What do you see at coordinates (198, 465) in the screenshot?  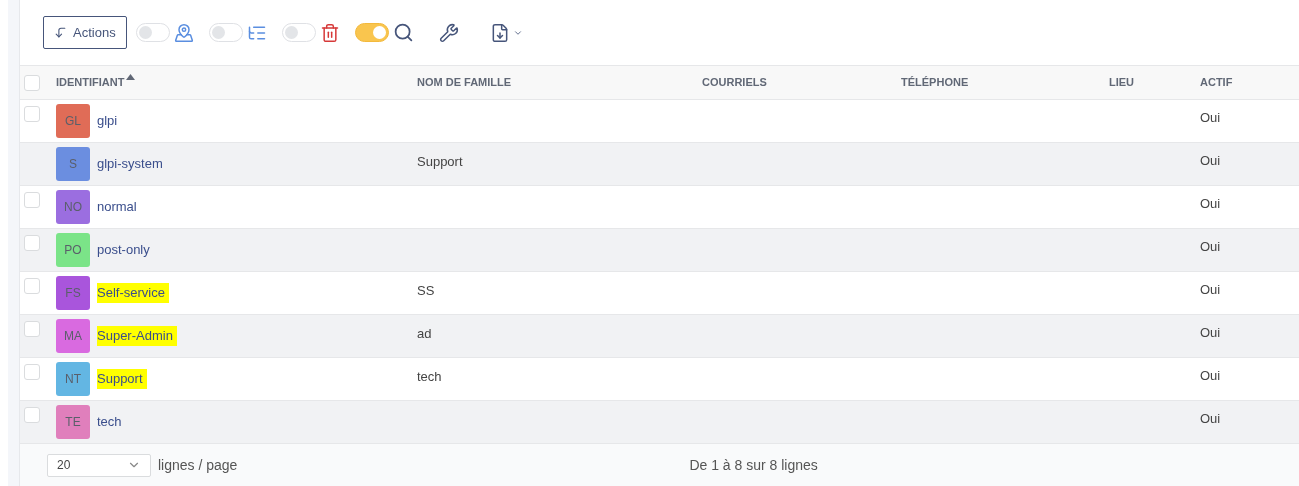 I see `page-size-label: lignes / page` at bounding box center [198, 465].